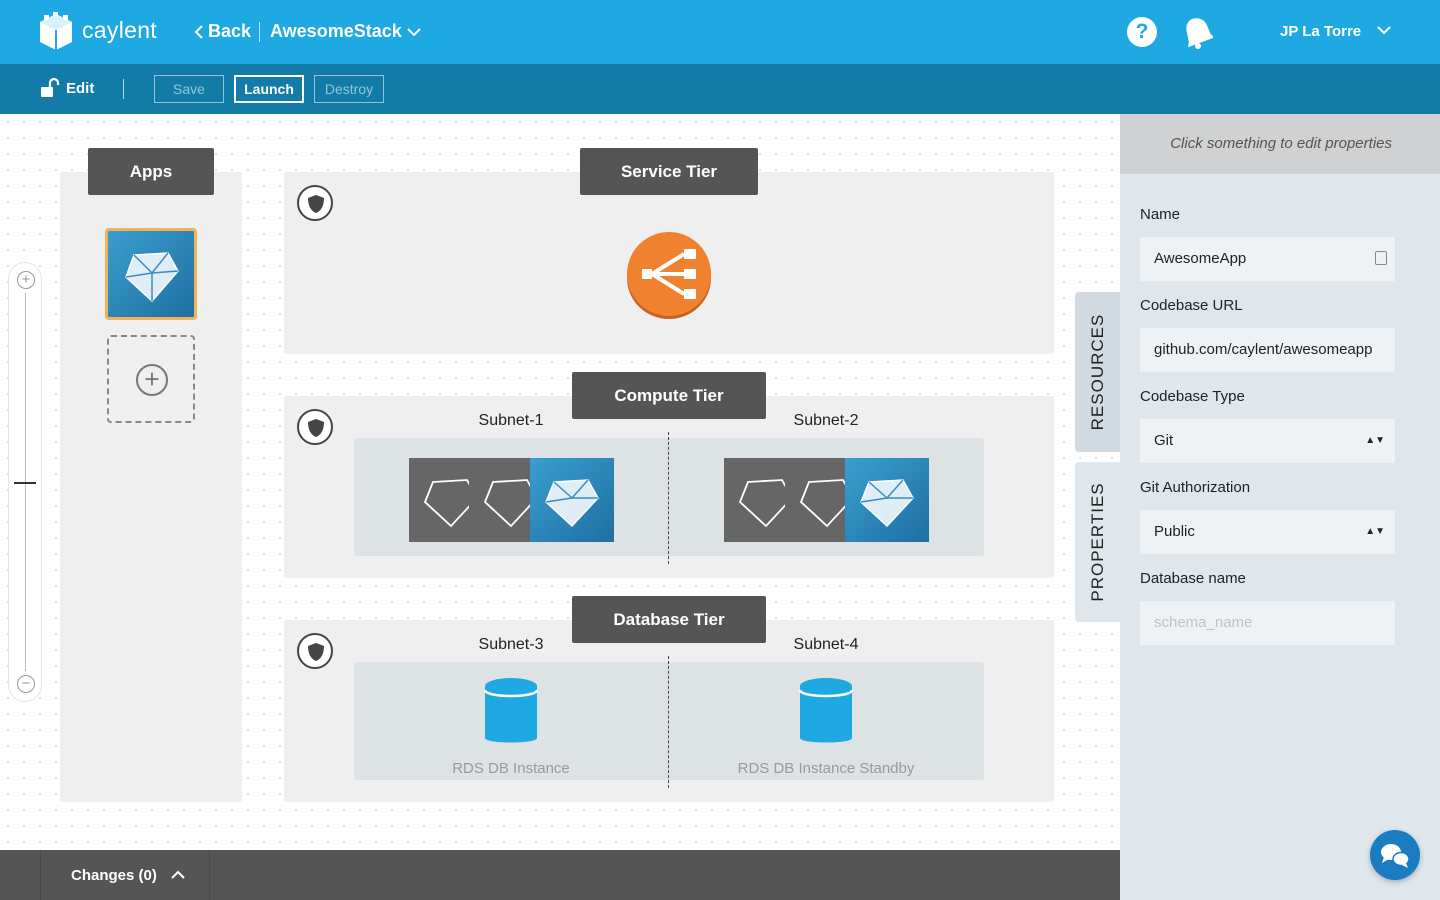 This screenshot has height=900, width=1440. I want to click on zoom-slider-handle, so click(25, 483).